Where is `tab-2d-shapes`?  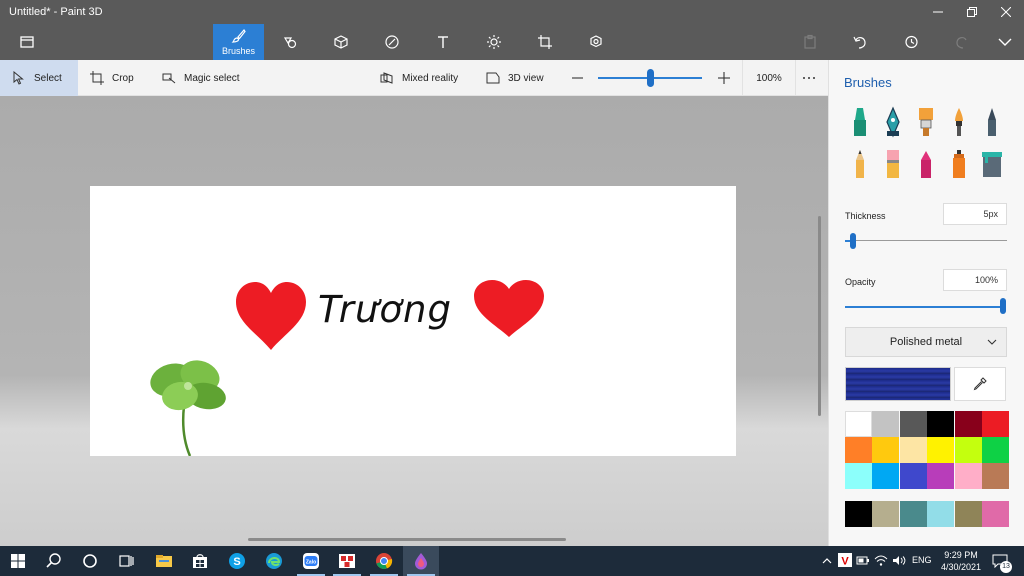 tab-2d-shapes is located at coordinates (290, 42).